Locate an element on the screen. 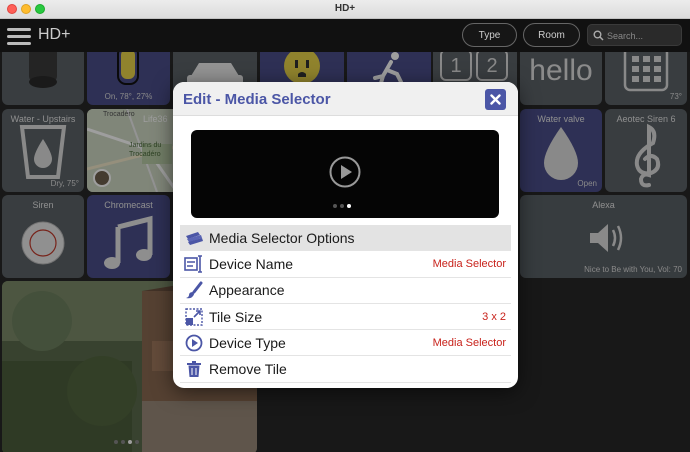  media-selector-icon is located at coordinates (194, 238).